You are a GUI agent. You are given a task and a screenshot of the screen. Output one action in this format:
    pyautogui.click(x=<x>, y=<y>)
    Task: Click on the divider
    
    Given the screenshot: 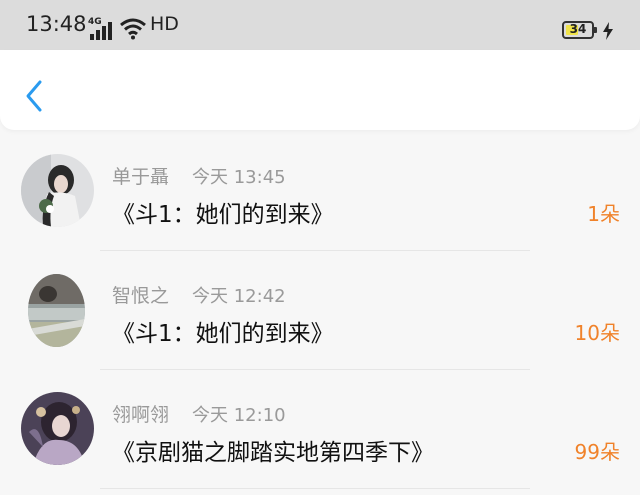 What is the action you would take?
    pyautogui.click(x=315, y=488)
    